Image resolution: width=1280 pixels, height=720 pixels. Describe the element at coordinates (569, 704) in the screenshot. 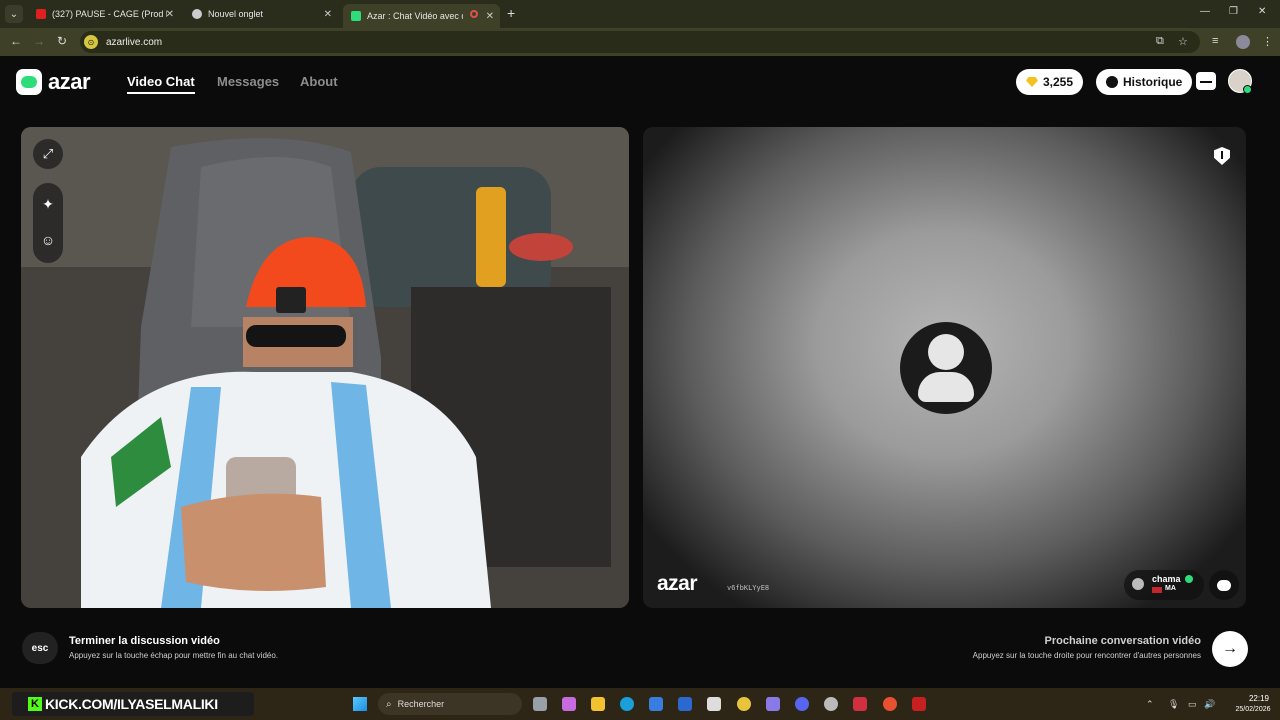

I see `copilot-icon` at that location.